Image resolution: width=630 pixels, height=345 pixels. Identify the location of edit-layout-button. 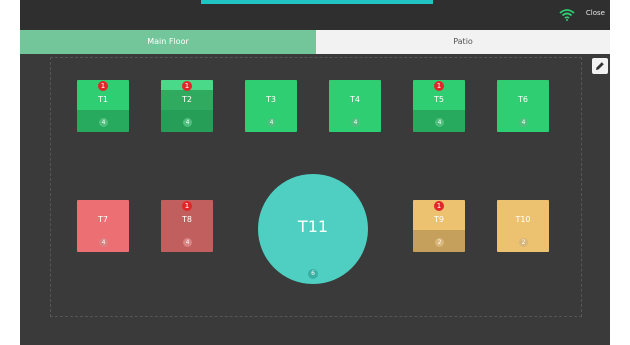
(600, 66).